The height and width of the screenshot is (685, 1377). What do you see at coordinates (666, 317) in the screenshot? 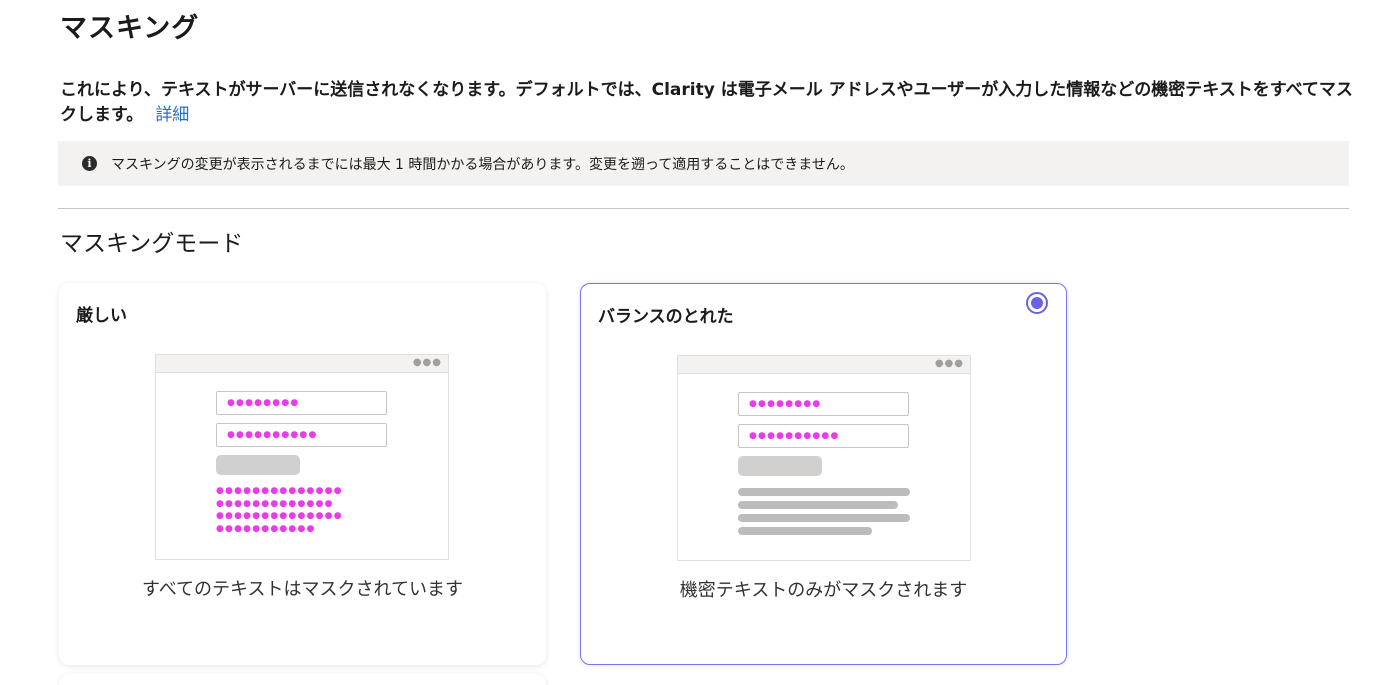
I see `mode-card-title: バランスのとれた` at bounding box center [666, 317].